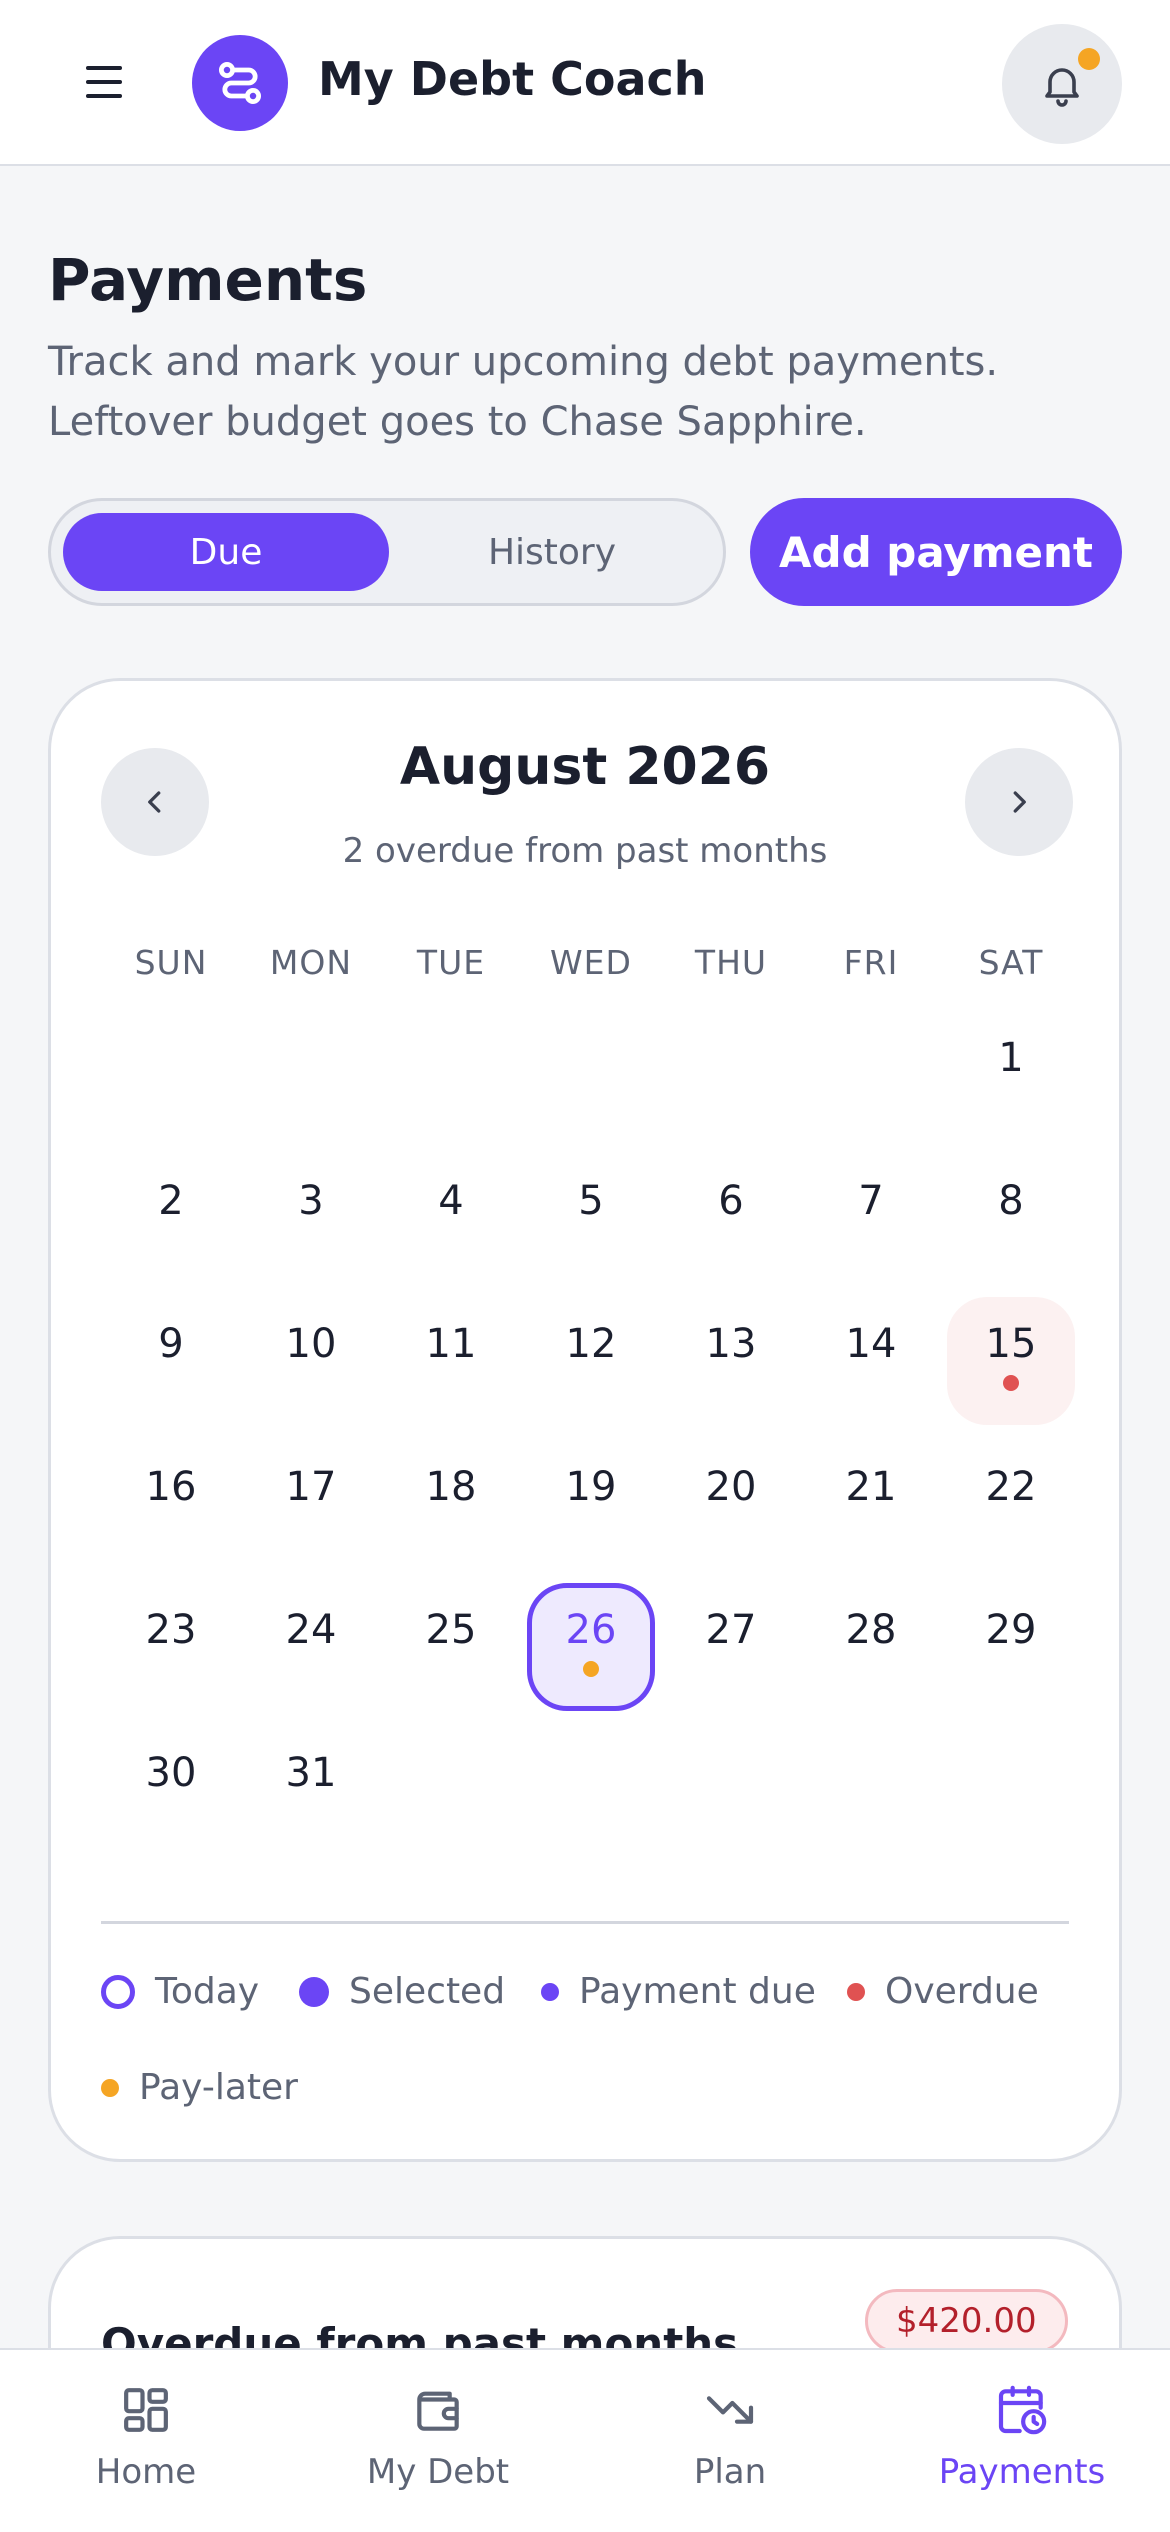 The height and width of the screenshot is (2532, 1170). Describe the element at coordinates (1011, 1218) in the screenshot. I see `calendar-day: 8` at that location.